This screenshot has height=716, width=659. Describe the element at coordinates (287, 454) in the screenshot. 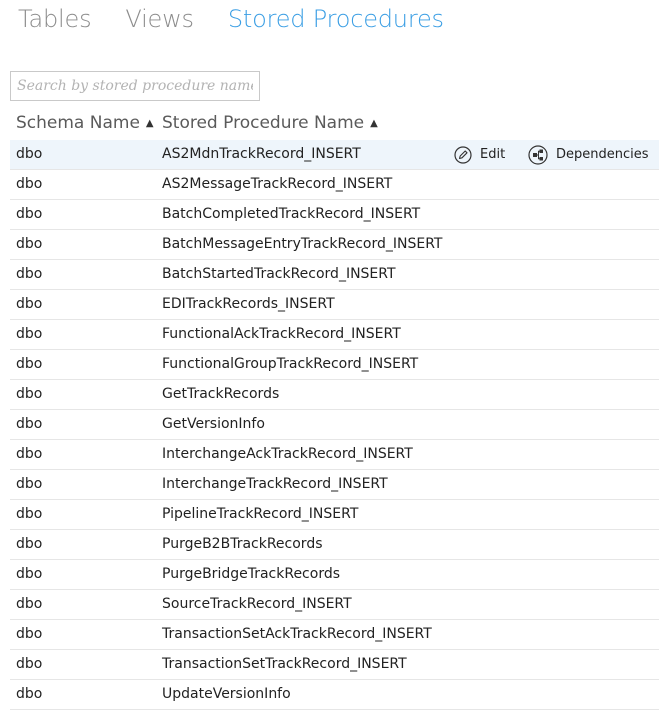

I see `stored-procedure-name-cell: InterchangeAckTrackRecord_INSERT` at that location.